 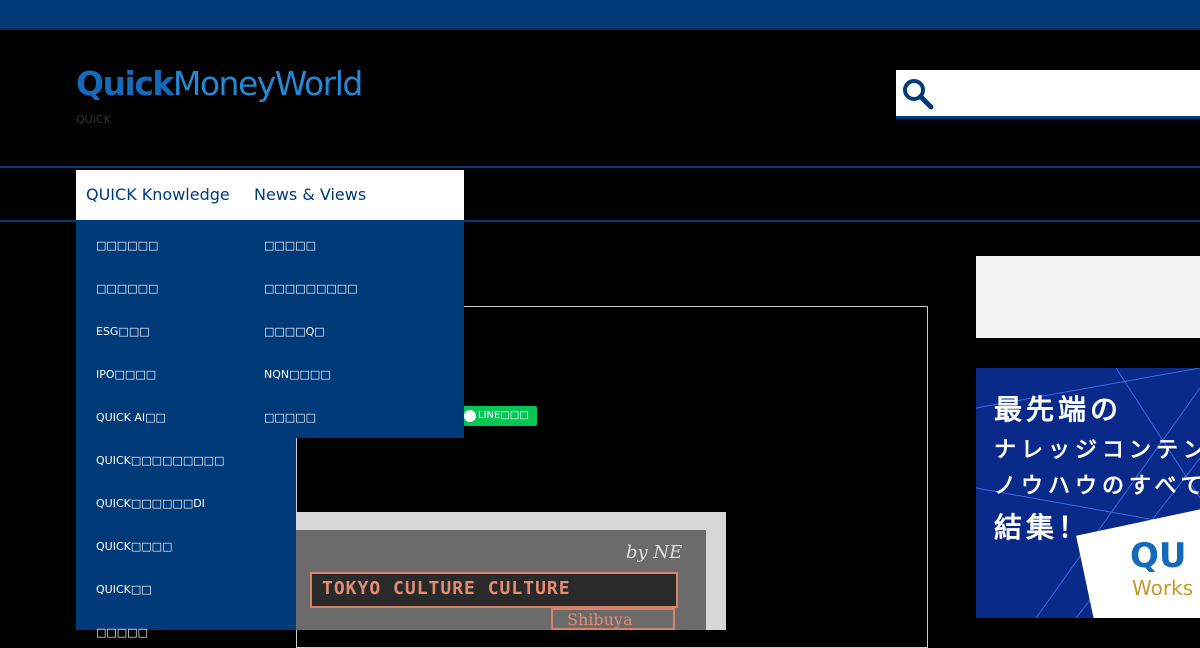 What do you see at coordinates (503, 415) in the screenshot?
I see `line-share-label: LINE□□□` at bounding box center [503, 415].